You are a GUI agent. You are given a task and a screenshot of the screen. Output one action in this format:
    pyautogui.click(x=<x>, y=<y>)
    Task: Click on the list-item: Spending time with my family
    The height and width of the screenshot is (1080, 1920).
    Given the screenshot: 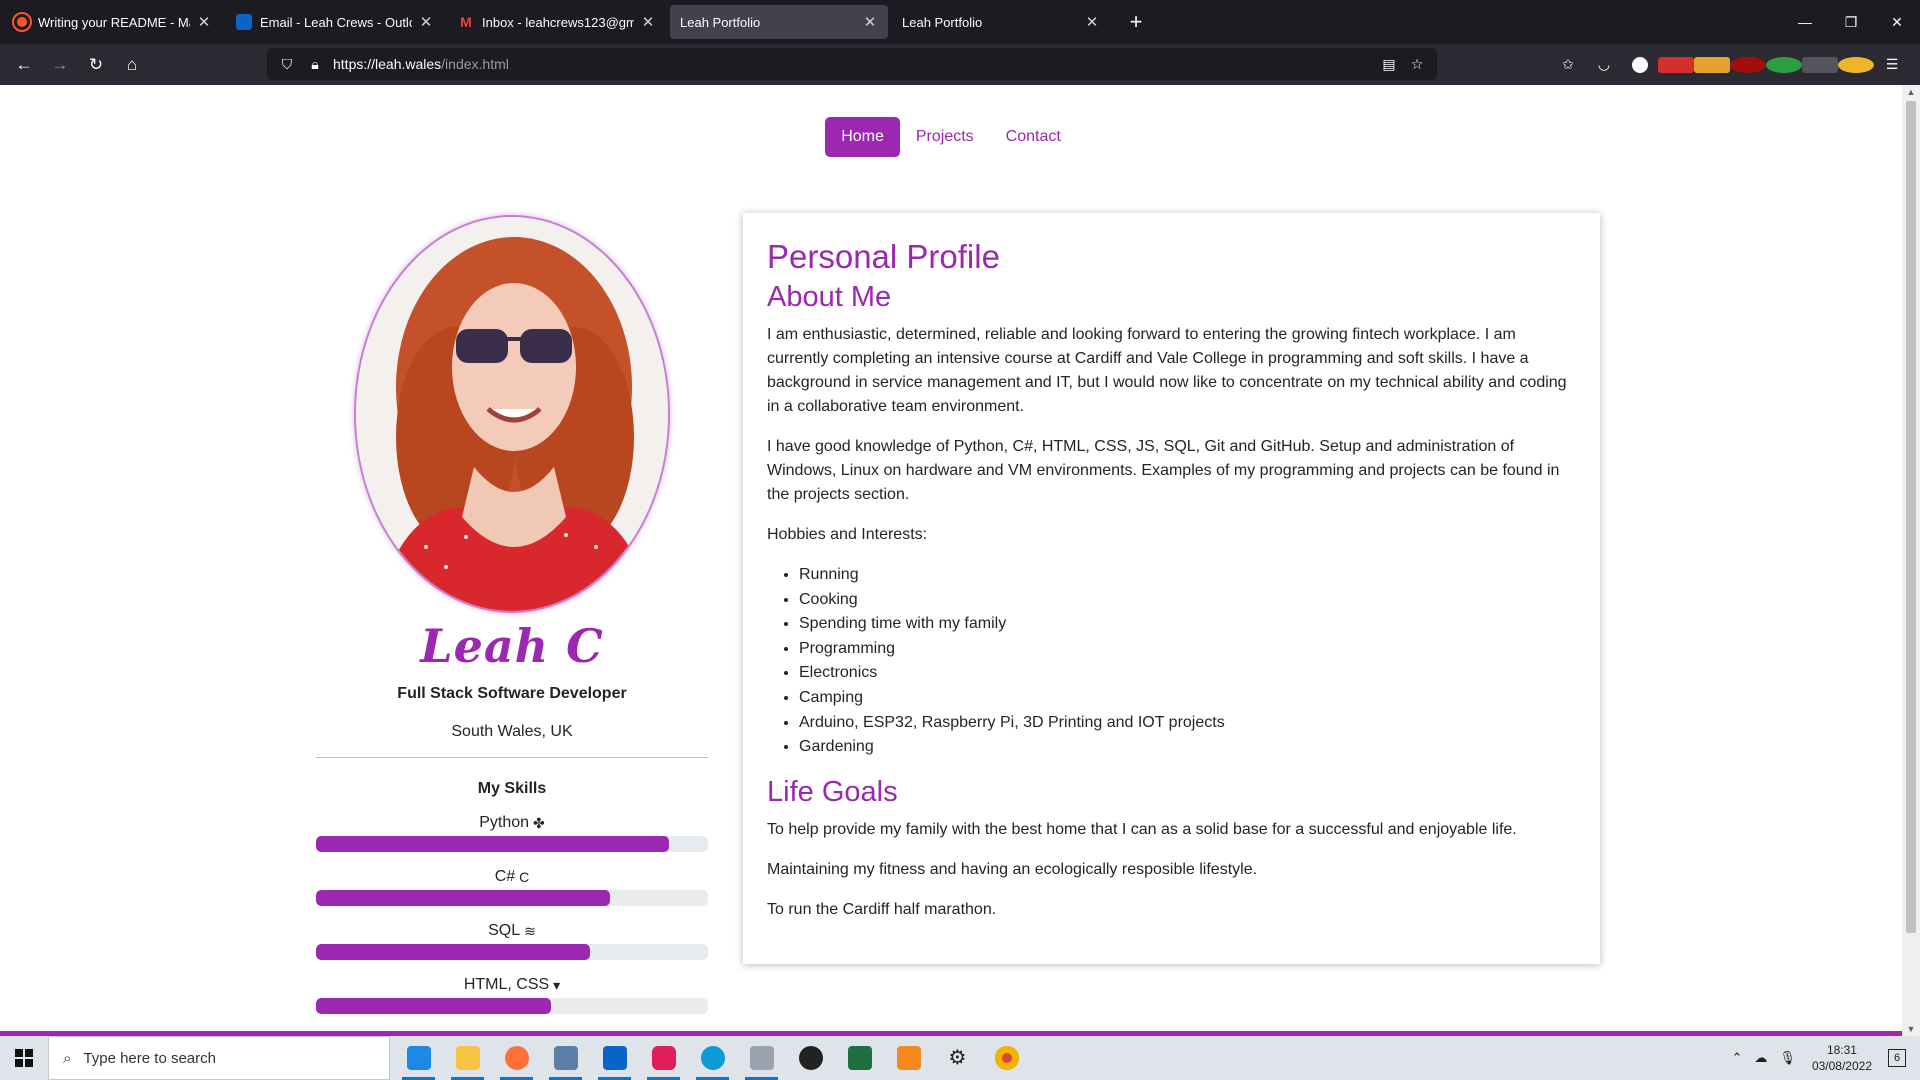 What is the action you would take?
    pyautogui.click(x=1187, y=624)
    